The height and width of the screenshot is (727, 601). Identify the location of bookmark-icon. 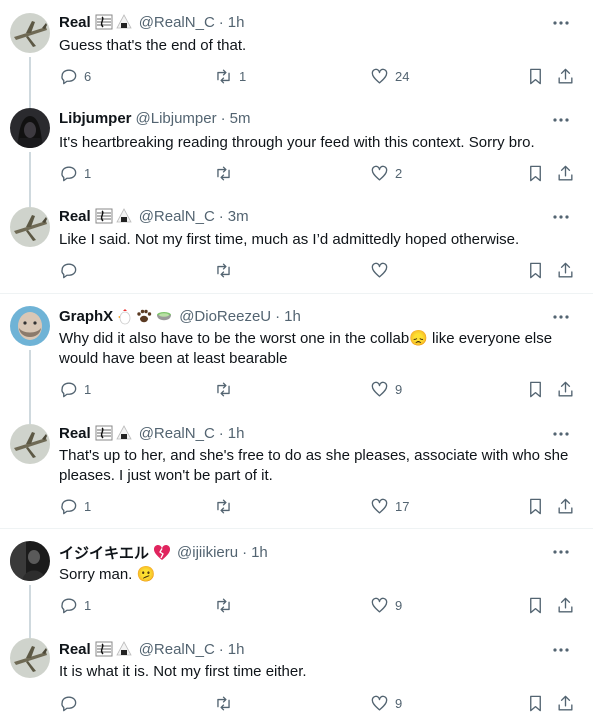
(535, 270).